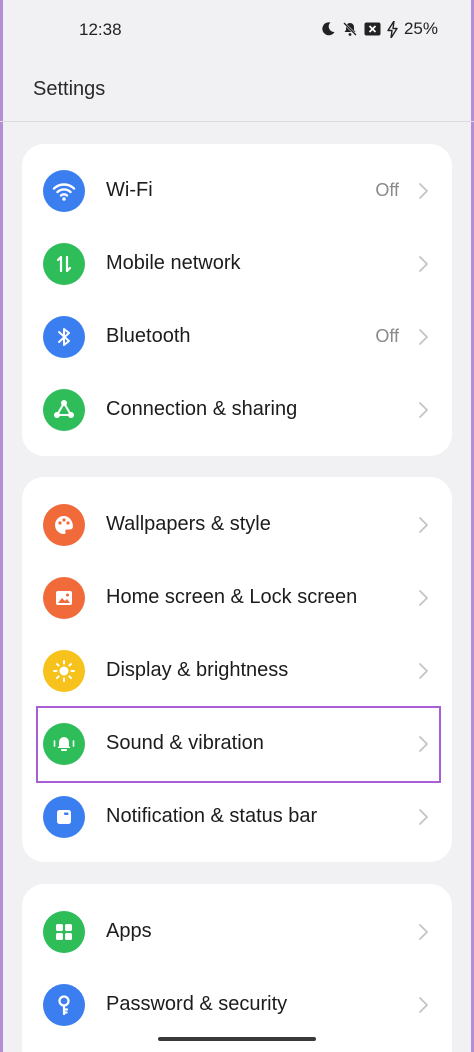 The height and width of the screenshot is (1052, 474). Describe the element at coordinates (129, 931) in the screenshot. I see `settings-item-label: Apps` at that location.